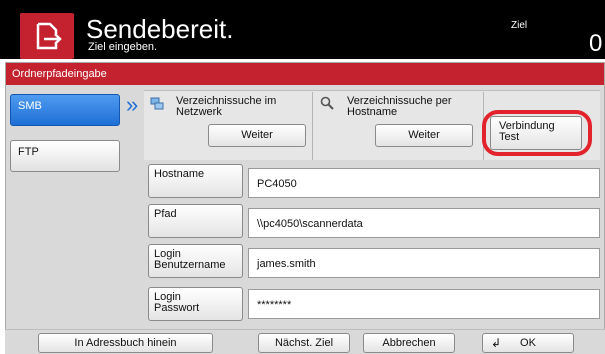 The width and height of the screenshot is (605, 354). What do you see at coordinates (132, 104) in the screenshot?
I see `double-chevron-right-icon: »` at bounding box center [132, 104].